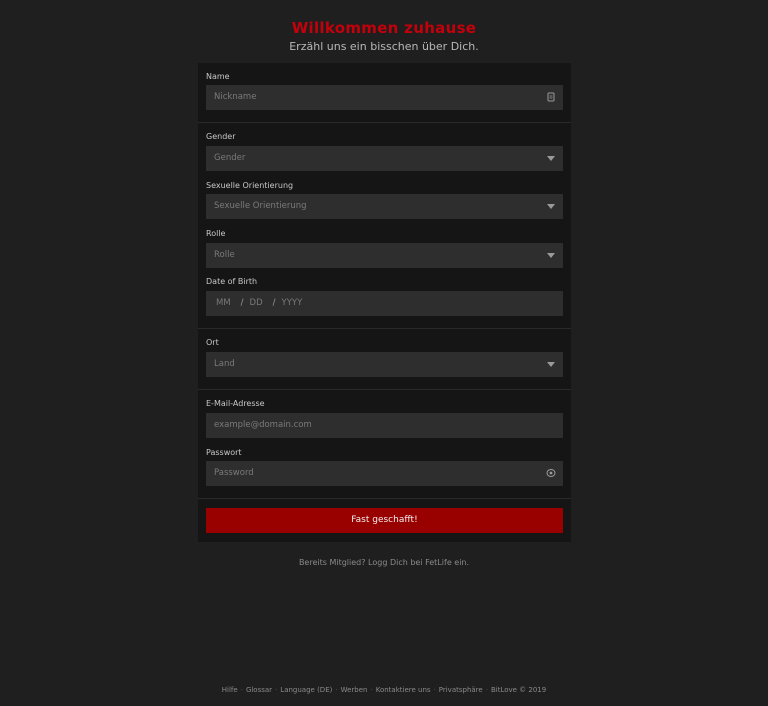 The image size is (768, 706). Describe the element at coordinates (551, 97) in the screenshot. I see `id-card-icon` at that location.